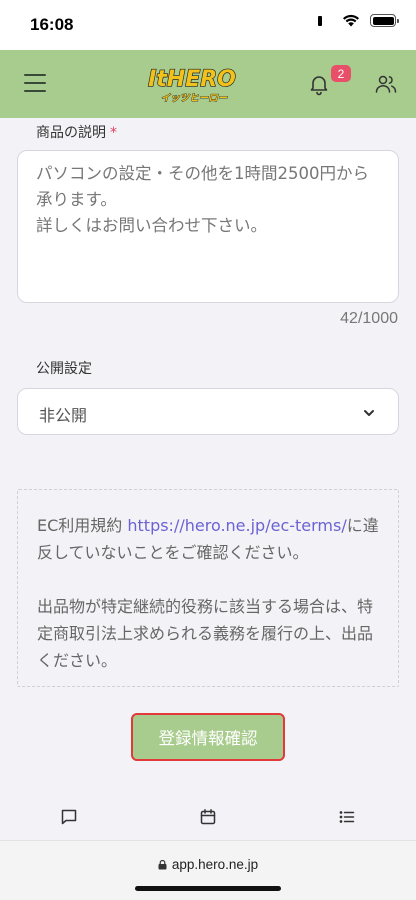 This screenshot has width=416, height=900. I want to click on app-header: ItHERO イッツヒーロー 2, so click(208, 84).